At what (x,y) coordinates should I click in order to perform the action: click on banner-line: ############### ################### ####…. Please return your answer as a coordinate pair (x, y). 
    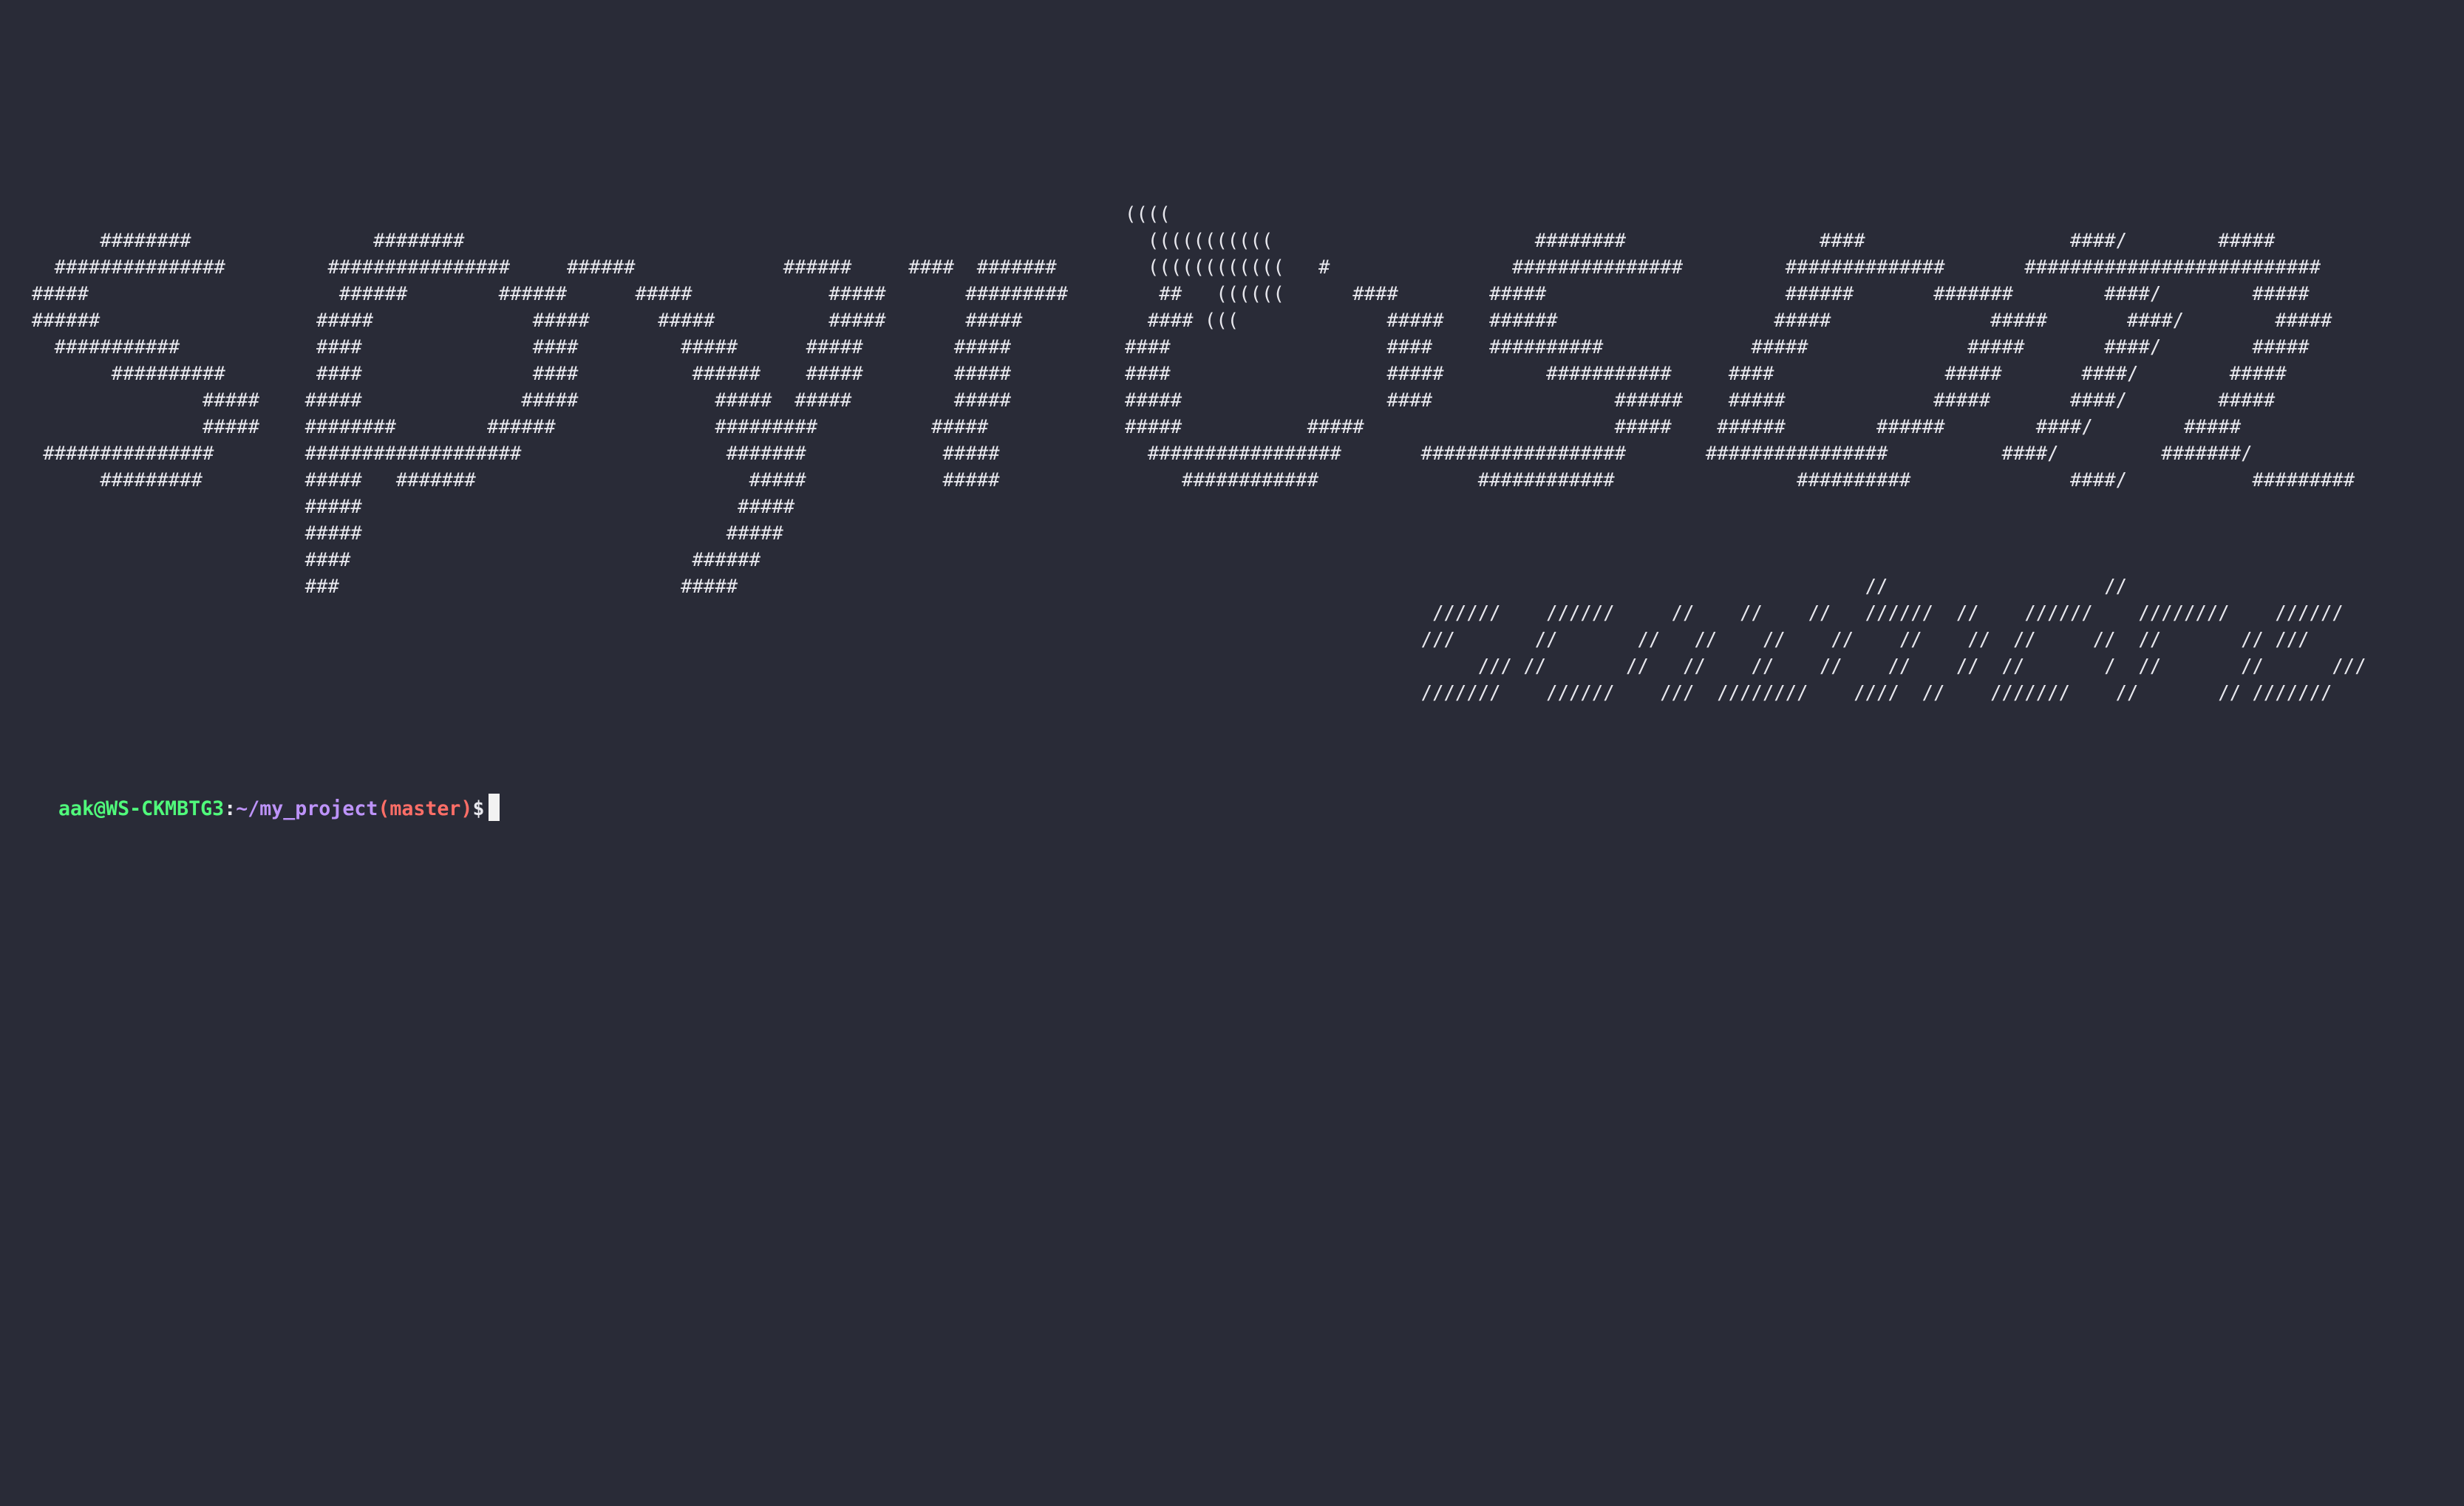
    Looking at the image, I should click on (1131, 454).